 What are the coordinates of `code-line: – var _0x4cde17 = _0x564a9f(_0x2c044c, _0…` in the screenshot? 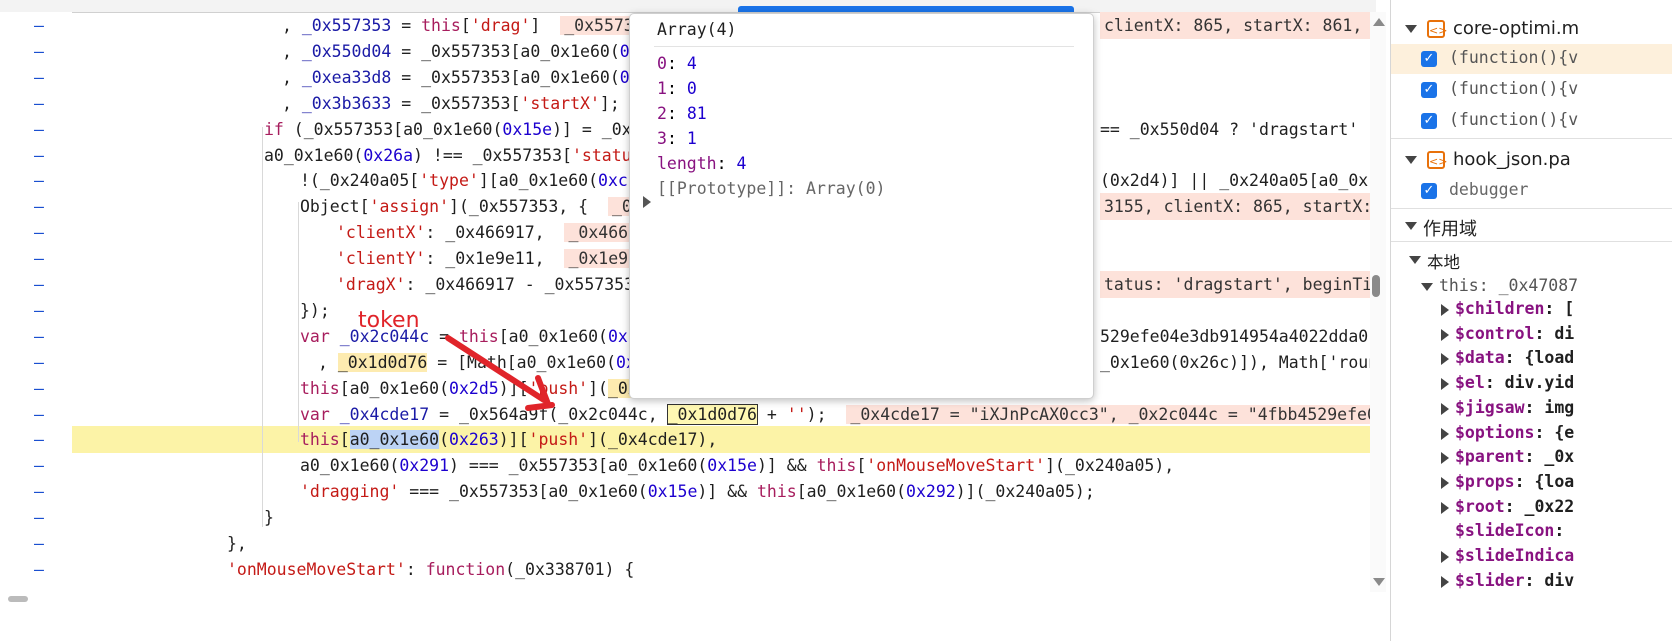 It's located at (688, 414).